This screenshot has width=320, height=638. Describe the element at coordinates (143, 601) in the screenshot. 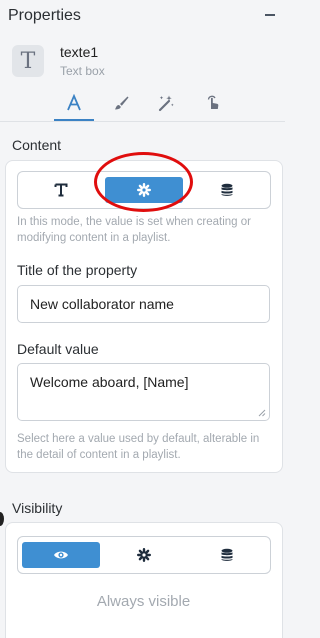

I see `visibility-status: Always visible` at that location.